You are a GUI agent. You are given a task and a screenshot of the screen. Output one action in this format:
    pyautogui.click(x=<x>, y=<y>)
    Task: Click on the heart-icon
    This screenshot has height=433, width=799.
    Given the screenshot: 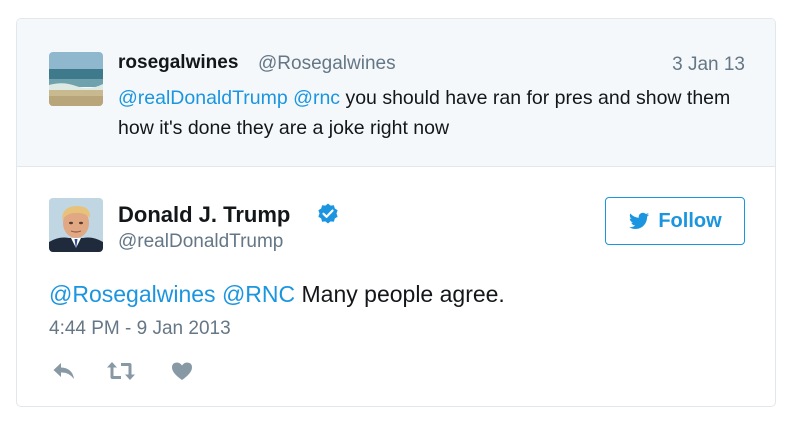 What is the action you would take?
    pyautogui.click(x=182, y=371)
    